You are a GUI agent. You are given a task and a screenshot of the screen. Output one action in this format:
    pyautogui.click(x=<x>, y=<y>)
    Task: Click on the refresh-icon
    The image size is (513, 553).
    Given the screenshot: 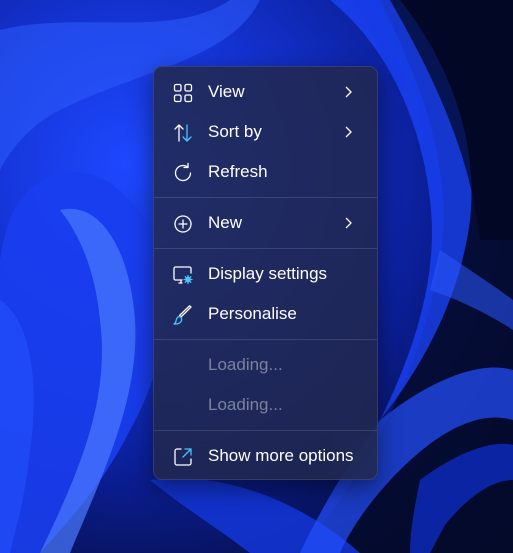 What is the action you would take?
    pyautogui.click(x=183, y=173)
    